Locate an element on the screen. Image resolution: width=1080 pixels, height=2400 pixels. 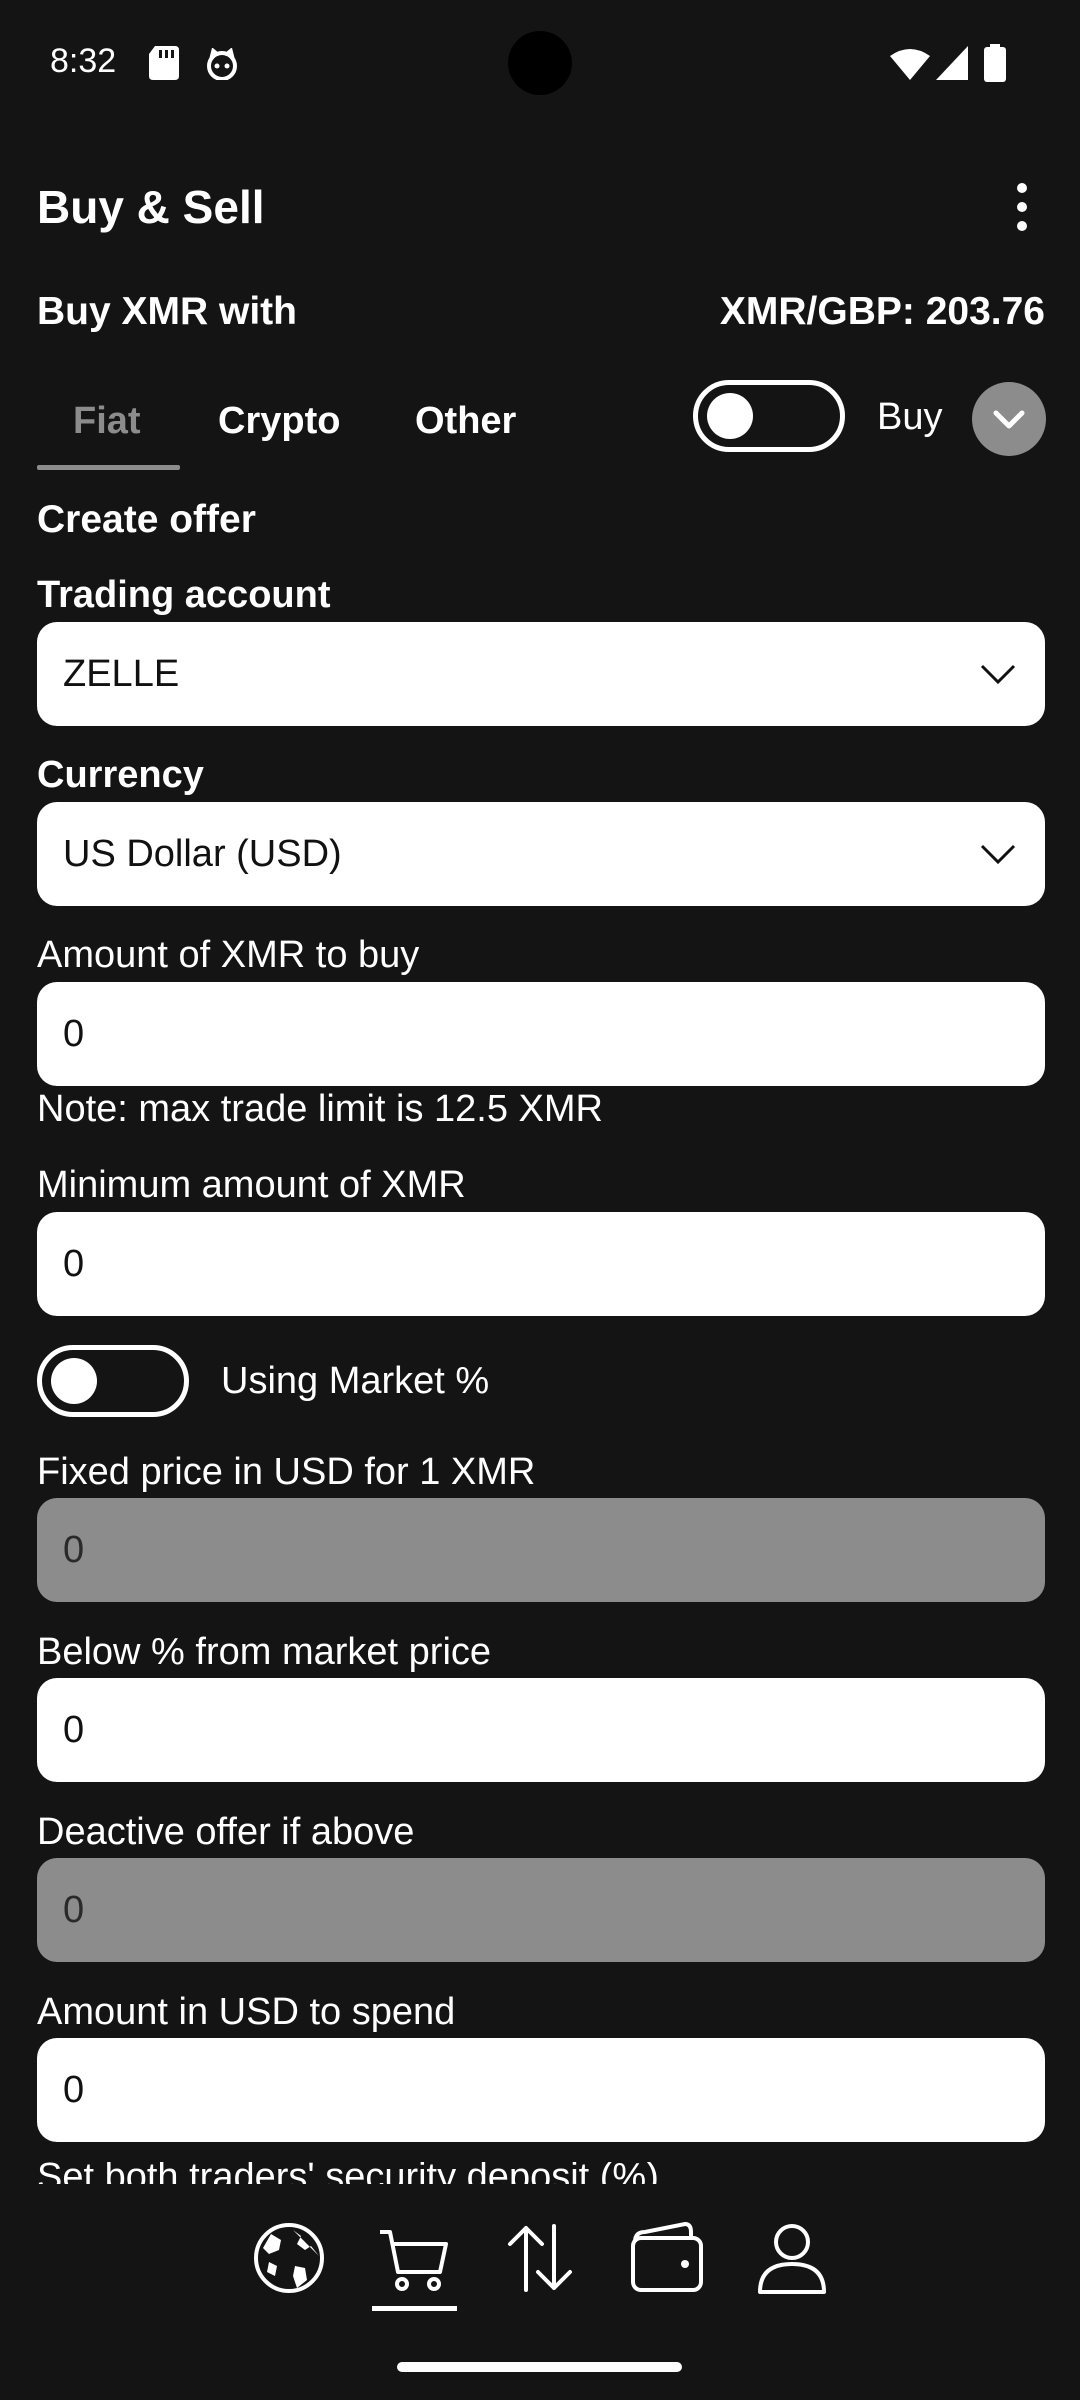
front-camera is located at coordinates (540, 63).